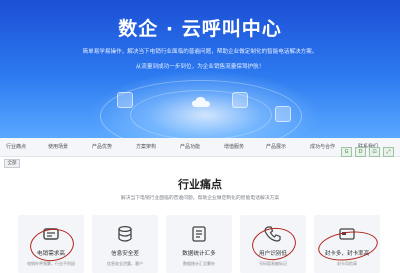 The image size is (400, 273). Describe the element at coordinates (125, 244) in the screenshot. I see `pain-card: 信息安全差 信息安全泄露，客户` at that location.